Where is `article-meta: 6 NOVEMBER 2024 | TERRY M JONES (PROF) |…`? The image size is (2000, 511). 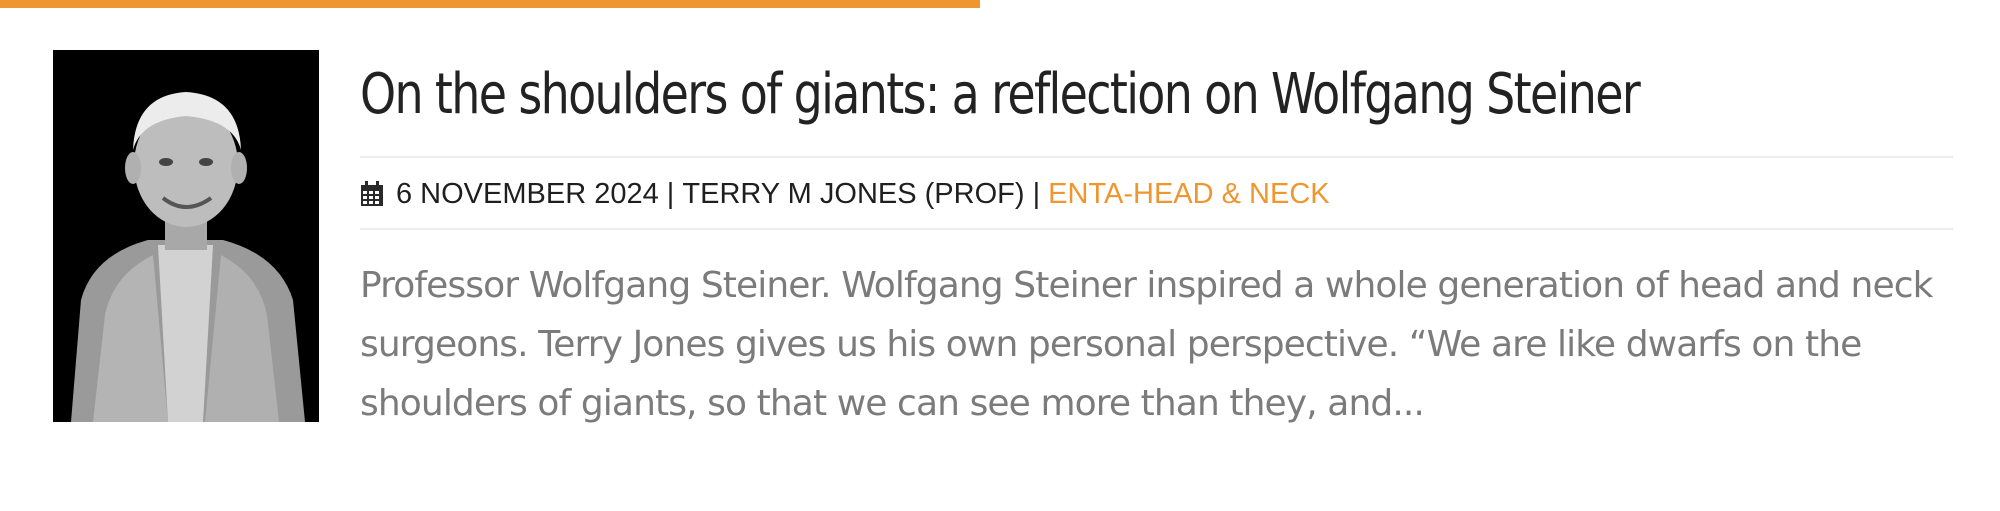 article-meta: 6 NOVEMBER 2024 | TERRY M JONES (PROF) |… is located at coordinates (845, 194).